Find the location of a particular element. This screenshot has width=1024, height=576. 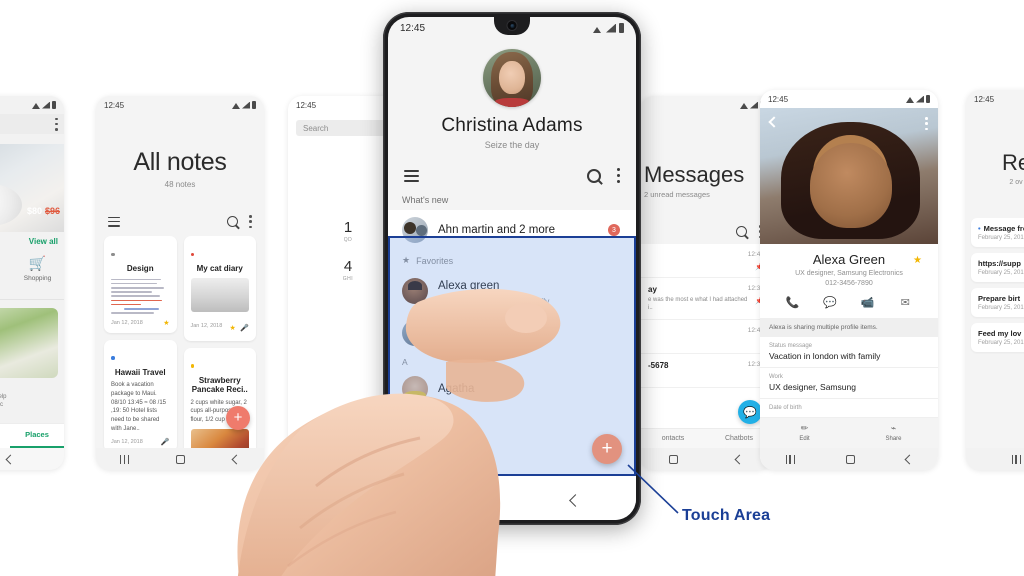

message-row: 12:40 is located at coordinates (706, 337).